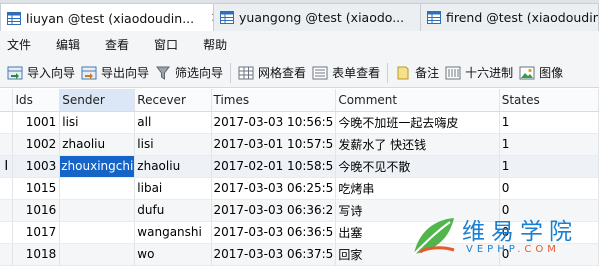 The height and width of the screenshot is (266, 599). I want to click on memo-label: 备注, so click(427, 73).